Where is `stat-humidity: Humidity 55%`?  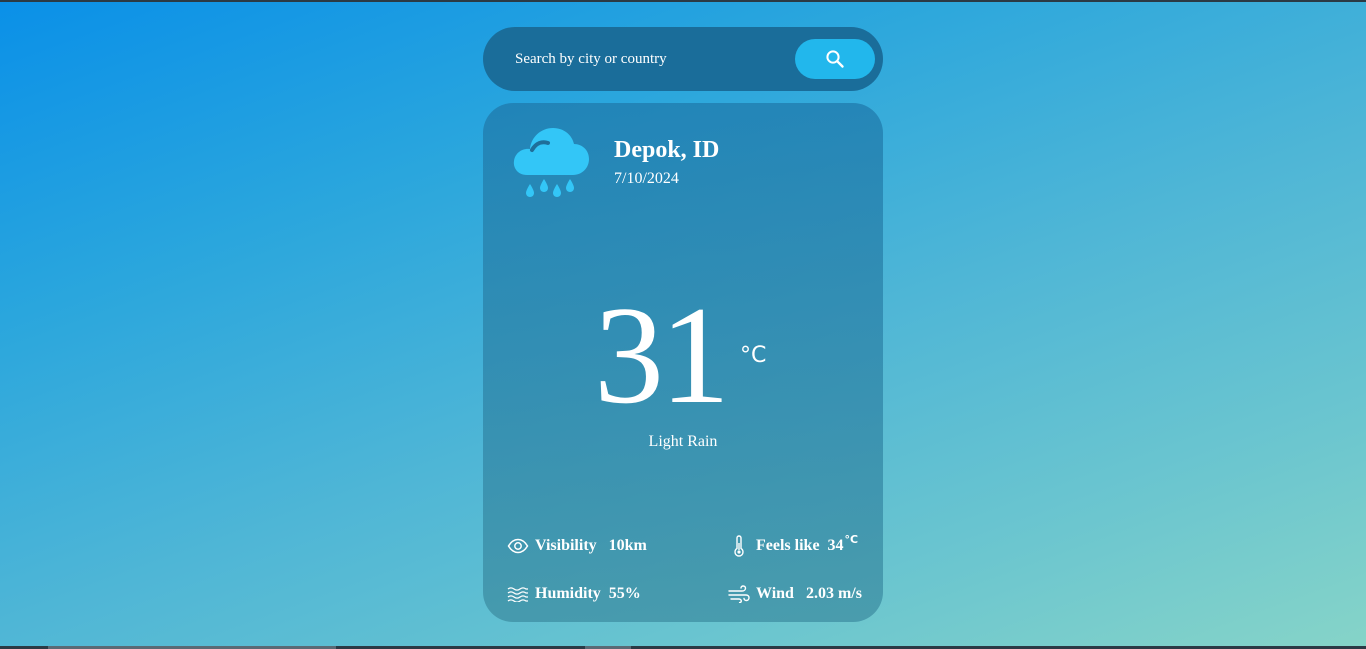 stat-humidity: Humidity 55% is located at coordinates (574, 594).